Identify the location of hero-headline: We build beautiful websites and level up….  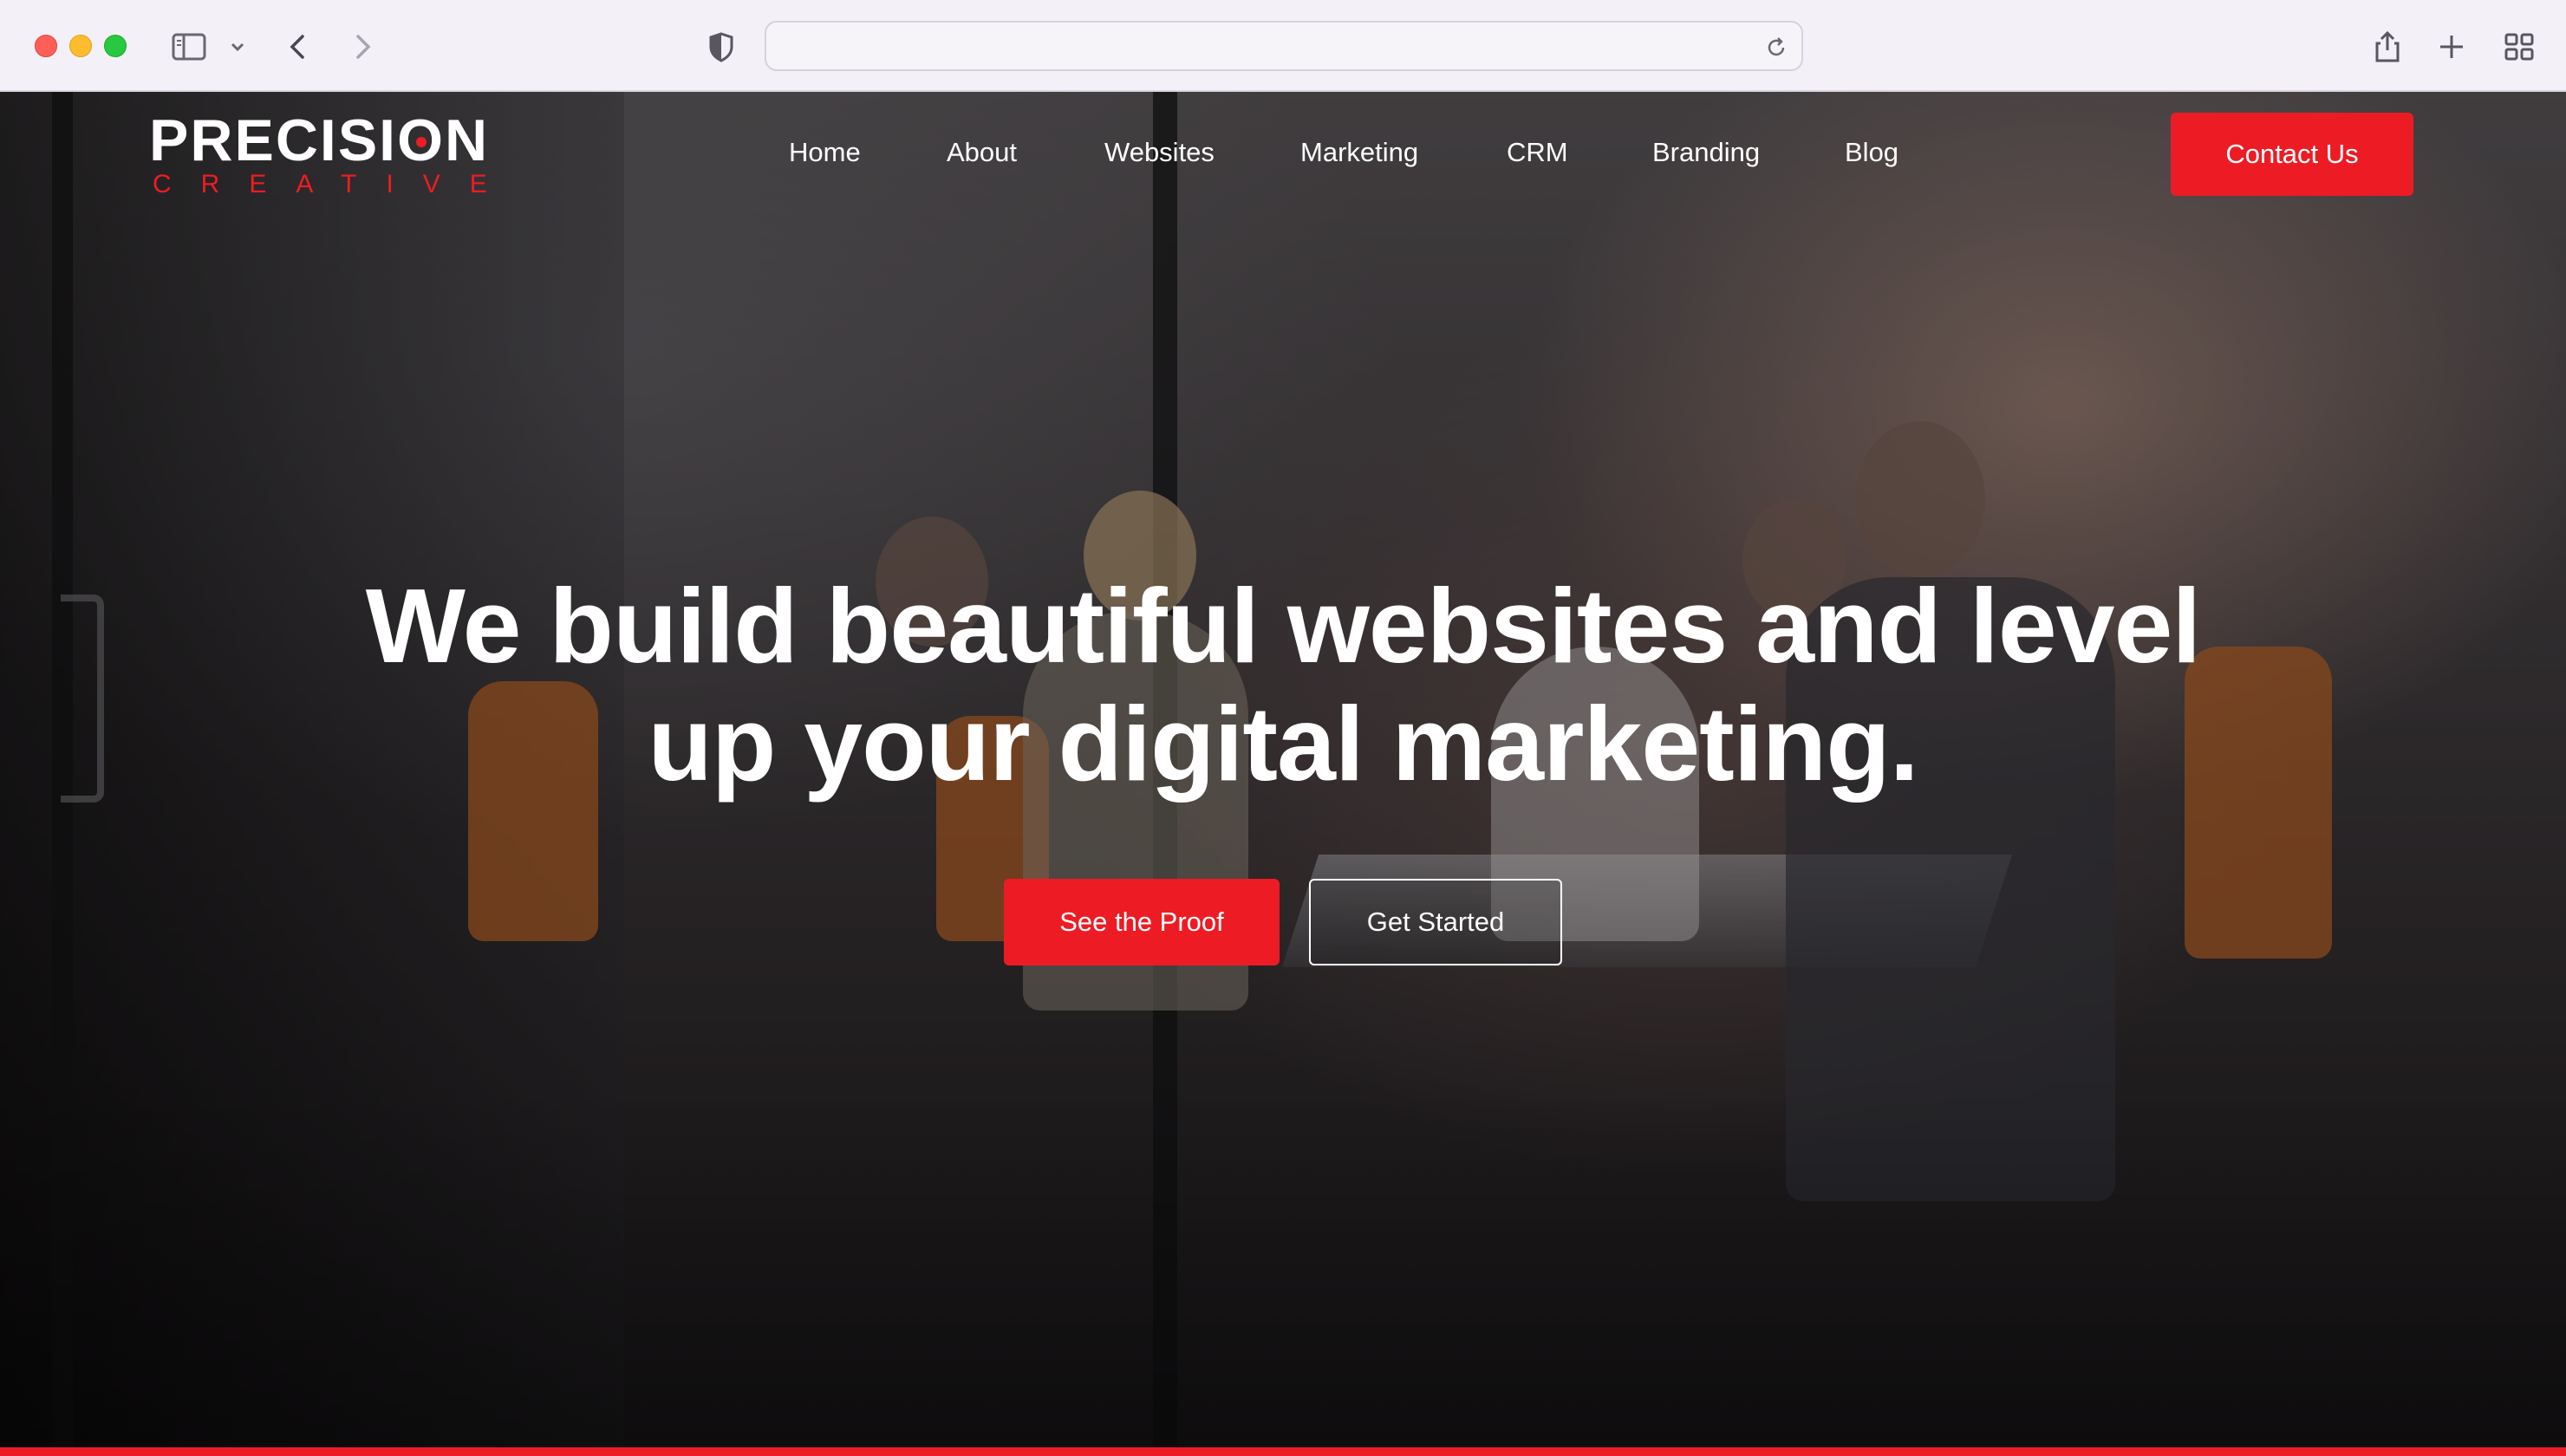
(1283, 685).